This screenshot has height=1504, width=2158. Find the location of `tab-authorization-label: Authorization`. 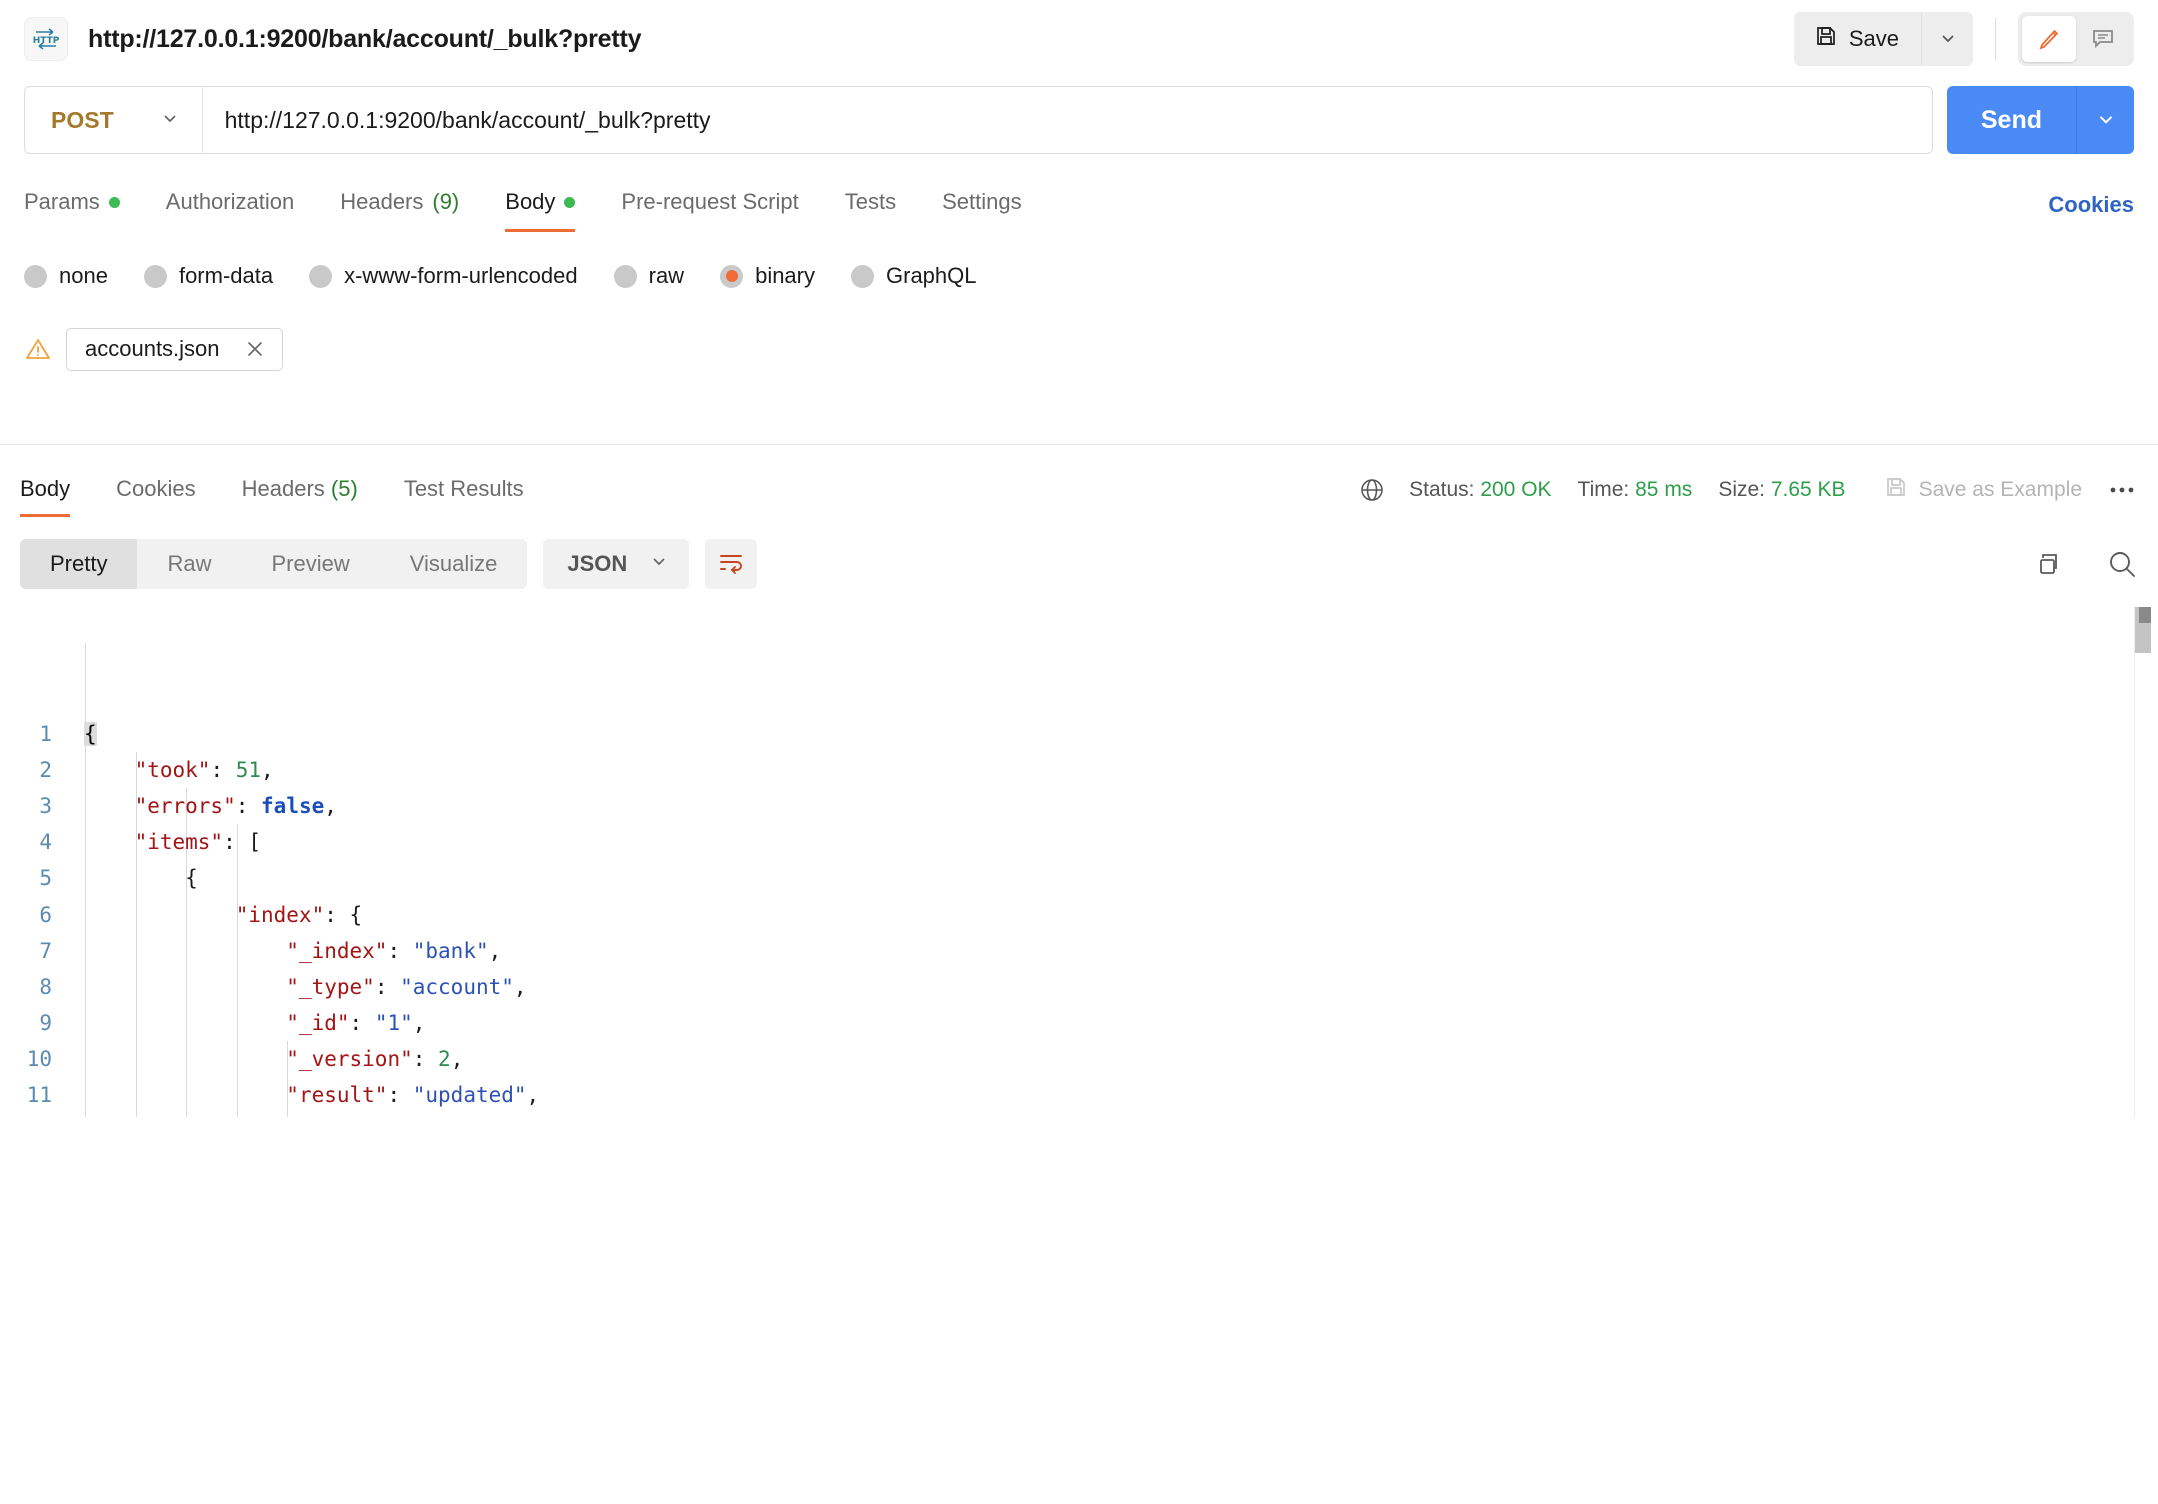

tab-authorization-label: Authorization is located at coordinates (230, 201).